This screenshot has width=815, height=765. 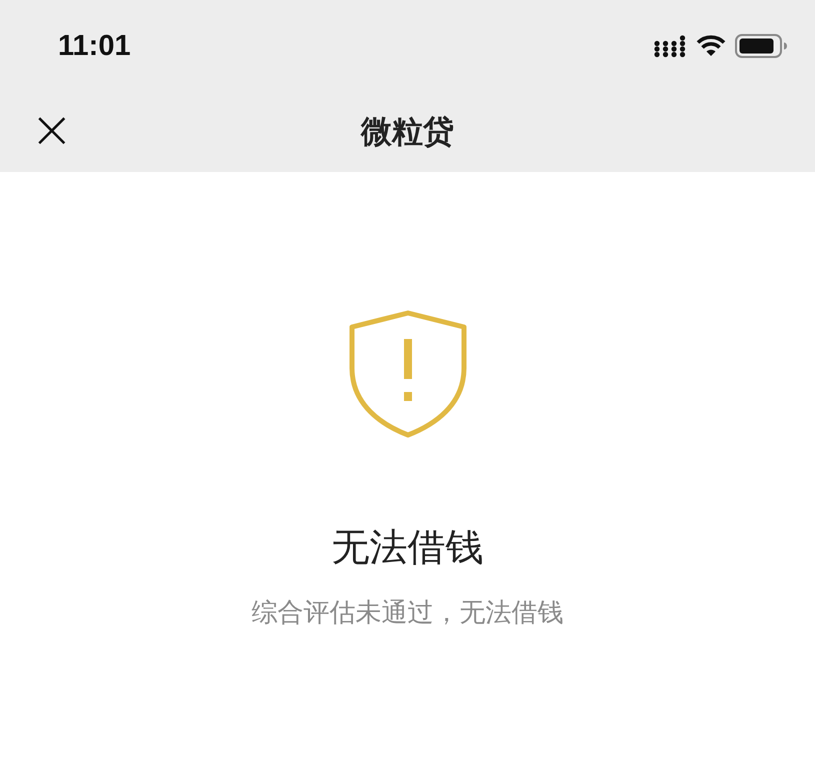 What do you see at coordinates (407, 374) in the screenshot?
I see `warning-shield-icon` at bounding box center [407, 374].